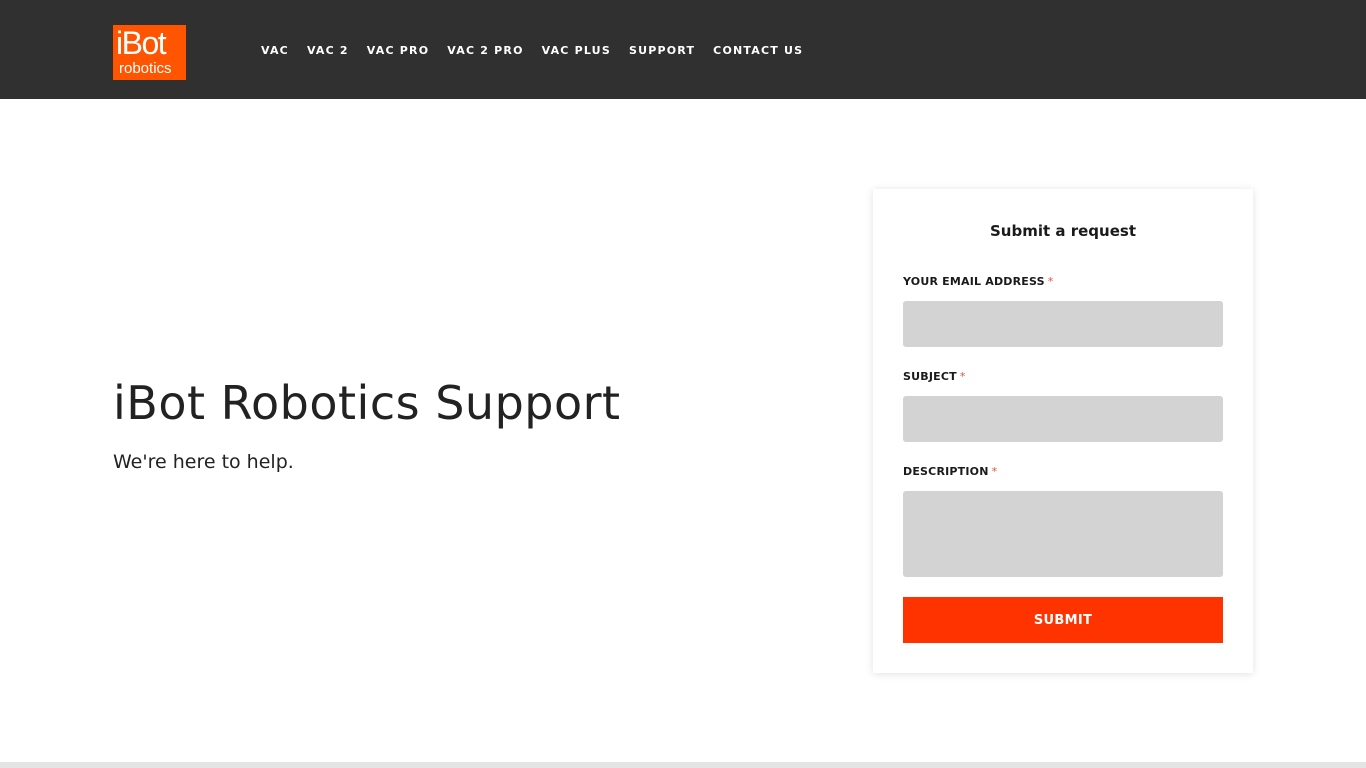 This screenshot has width=1366, height=768. I want to click on logo-text-robotics: robotics, so click(145, 68).